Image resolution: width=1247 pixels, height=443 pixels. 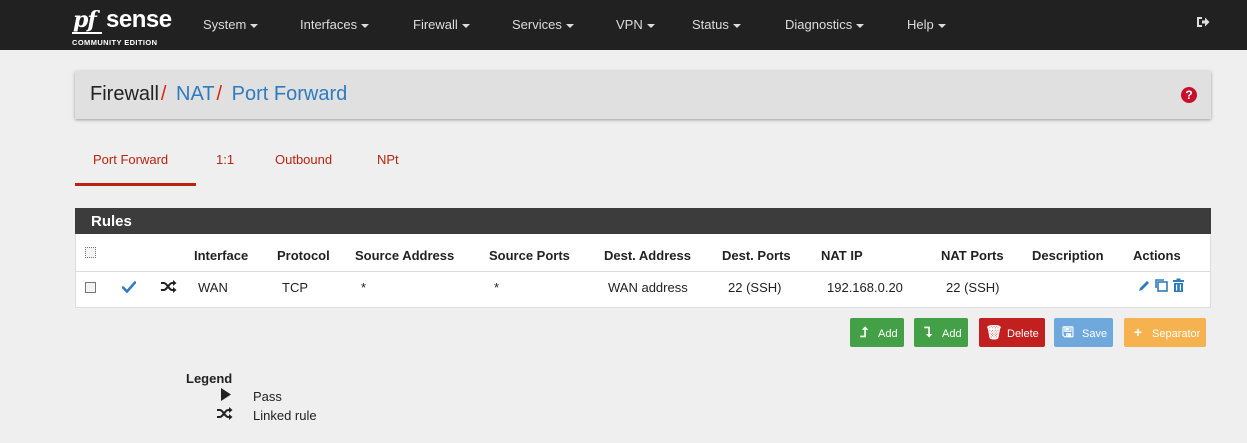 What do you see at coordinates (543, 24) in the screenshot?
I see `nav-services: Services` at bounding box center [543, 24].